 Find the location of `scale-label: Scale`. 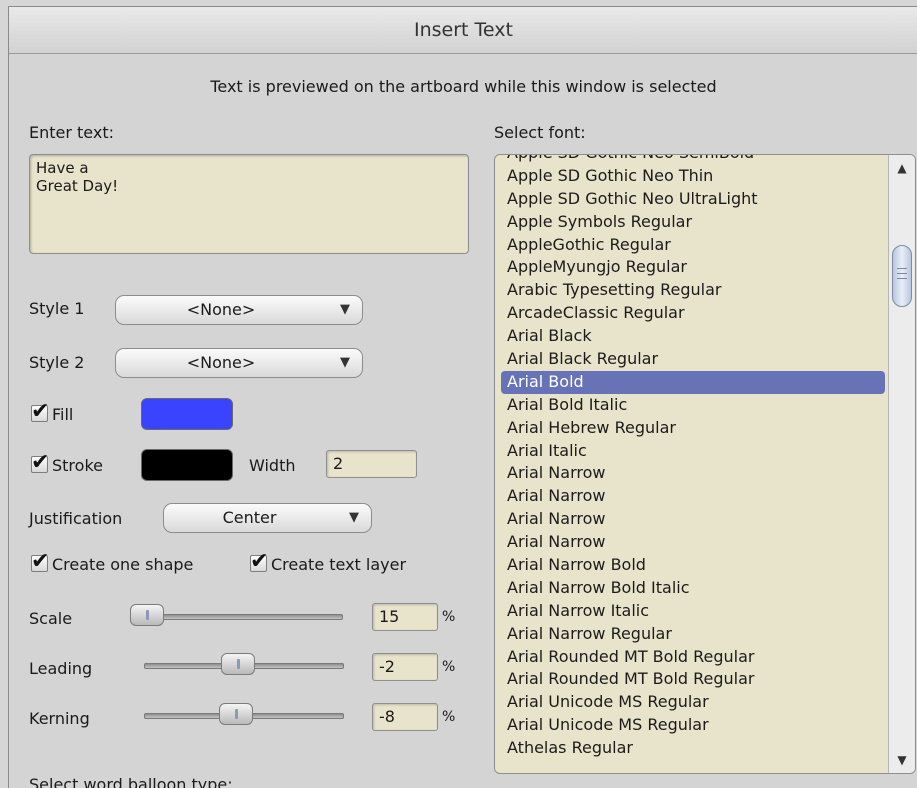

scale-label: Scale is located at coordinates (51, 618).